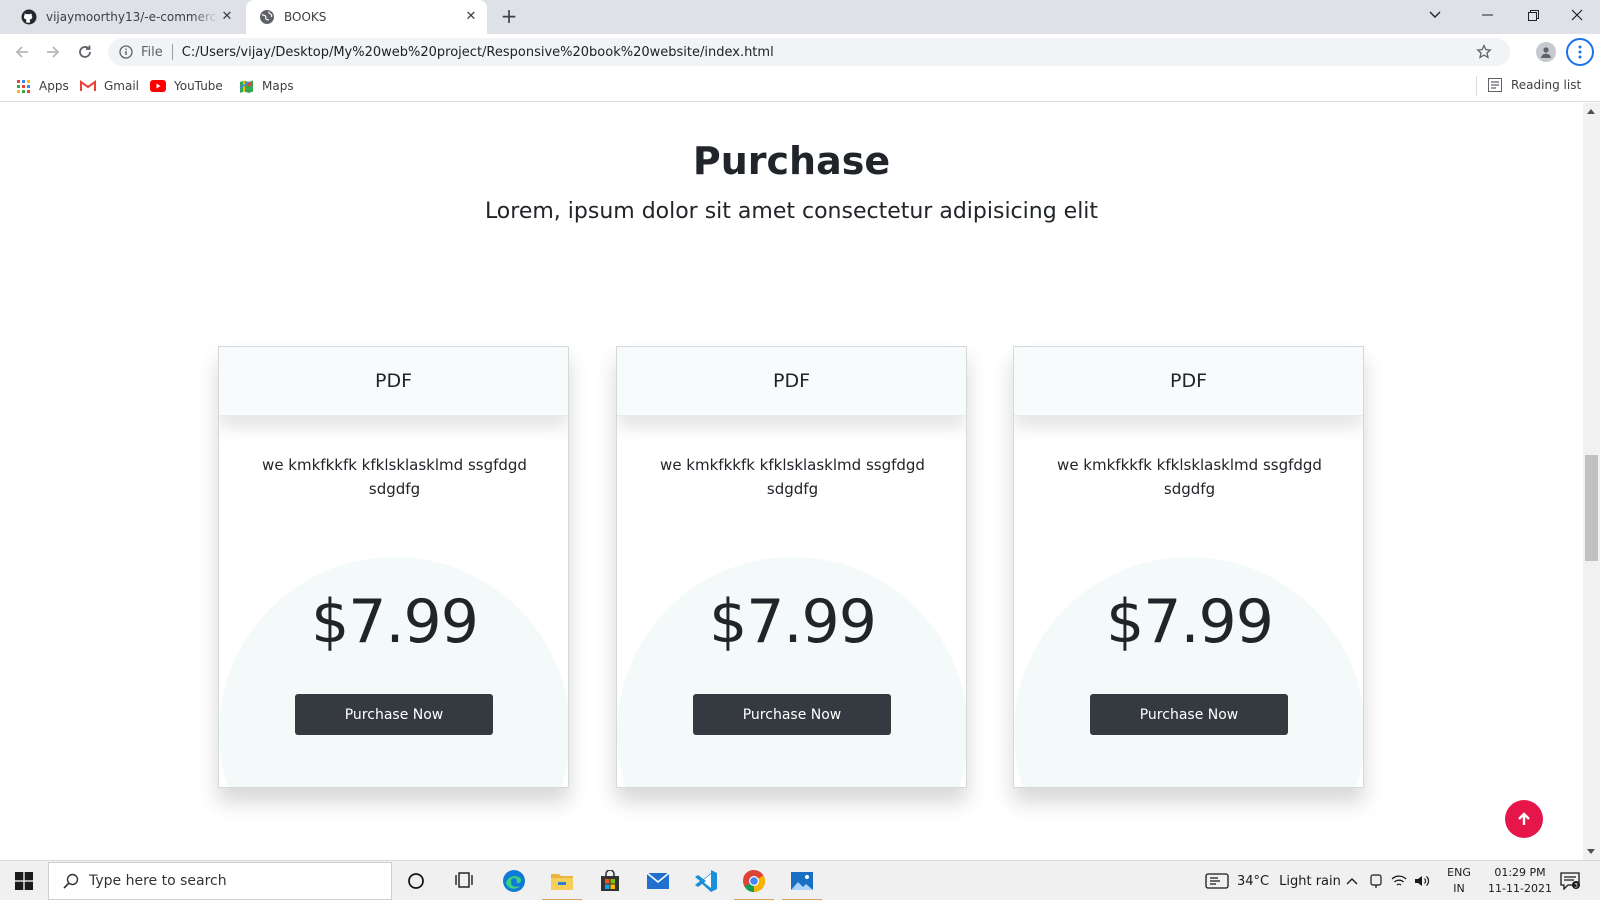  Describe the element at coordinates (278, 86) in the screenshot. I see `bookmark-label: Maps` at that location.